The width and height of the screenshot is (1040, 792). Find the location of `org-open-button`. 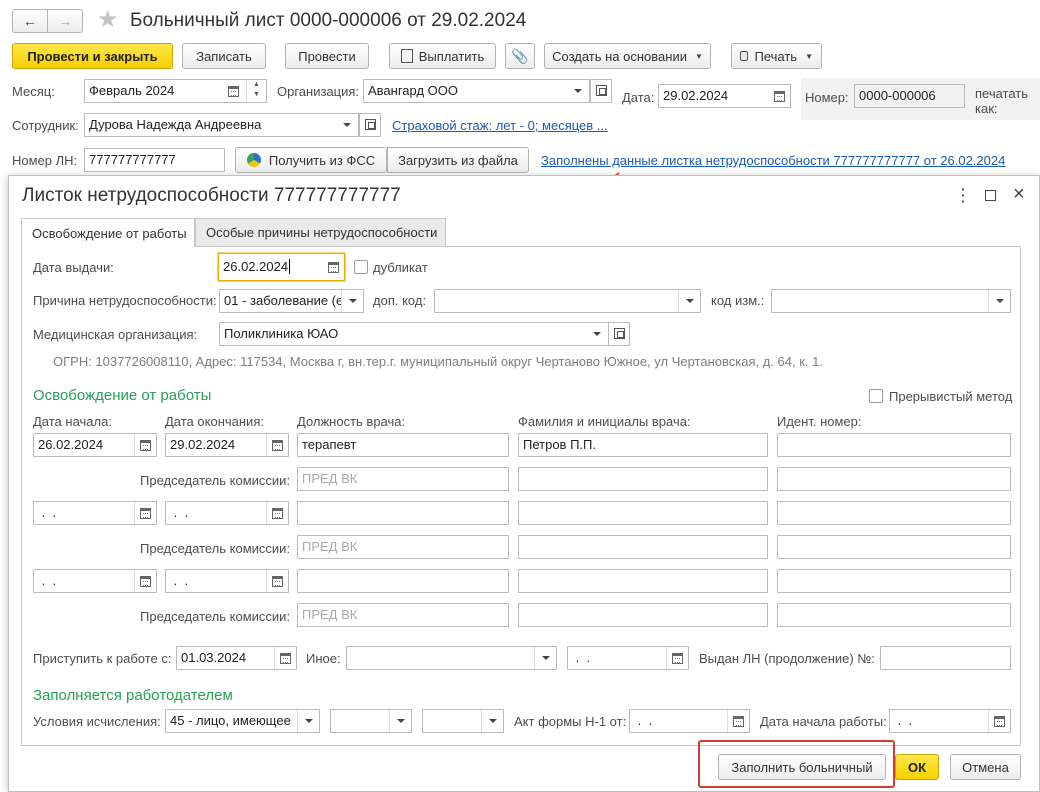

org-open-button is located at coordinates (601, 91).